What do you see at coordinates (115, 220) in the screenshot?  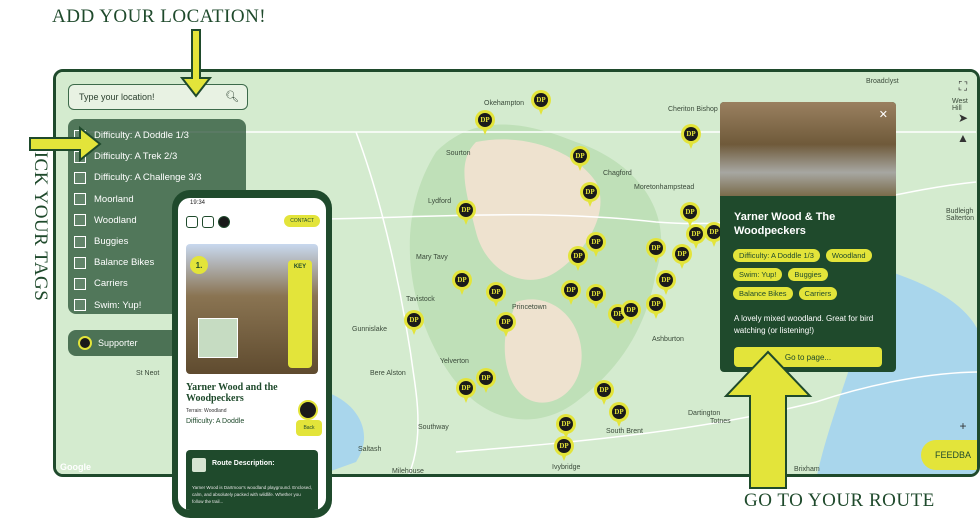 I see `tag-label: Woodland` at bounding box center [115, 220].